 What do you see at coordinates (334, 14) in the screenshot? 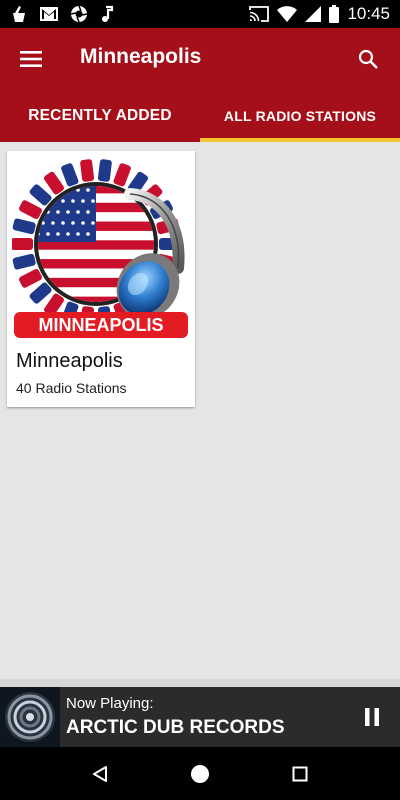
I see `battery-icon` at bounding box center [334, 14].